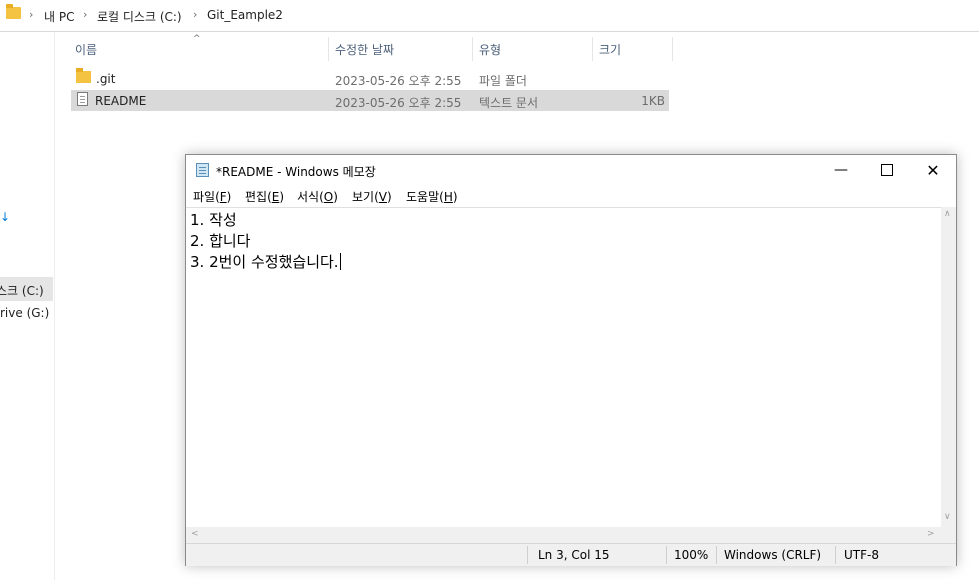 Image resolution: width=979 pixels, height=580 pixels. I want to click on close-button: ✕, so click(933, 170).